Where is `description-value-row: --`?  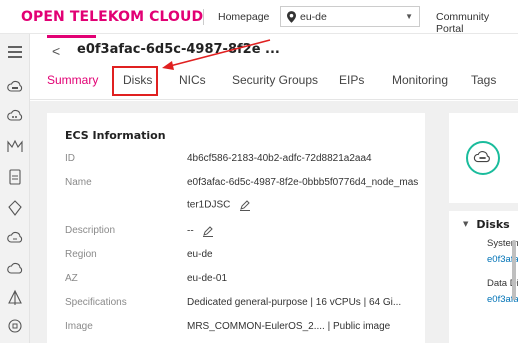 description-value-row: -- is located at coordinates (200, 231).